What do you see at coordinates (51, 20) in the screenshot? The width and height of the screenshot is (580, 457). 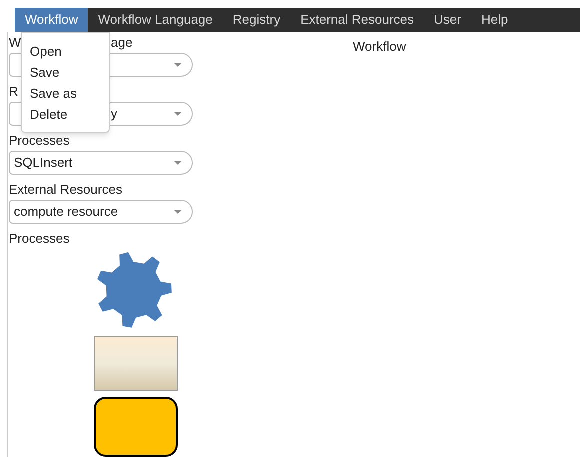 I see `menu-item: Workflow` at bounding box center [51, 20].